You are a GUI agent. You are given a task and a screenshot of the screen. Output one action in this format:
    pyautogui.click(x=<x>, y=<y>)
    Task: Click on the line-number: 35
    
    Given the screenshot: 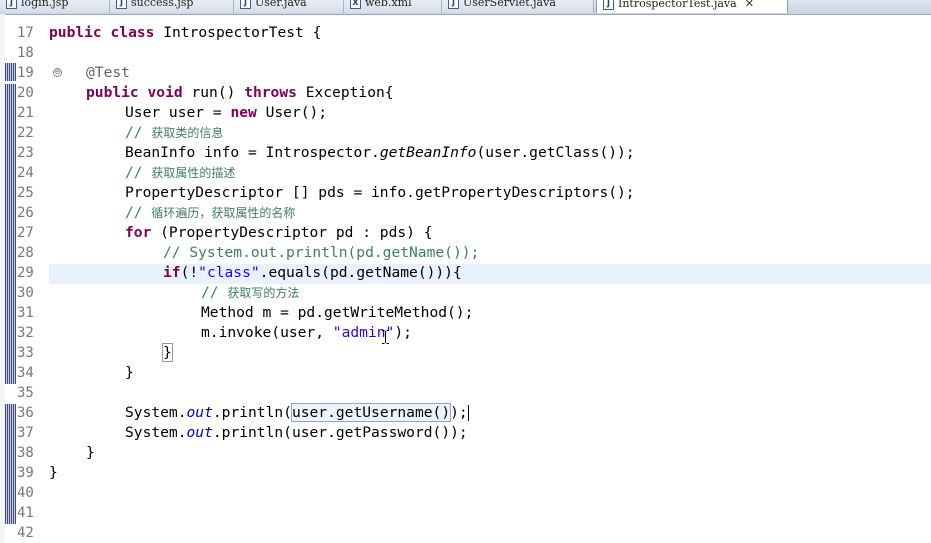 What is the action you would take?
    pyautogui.click(x=25, y=393)
    